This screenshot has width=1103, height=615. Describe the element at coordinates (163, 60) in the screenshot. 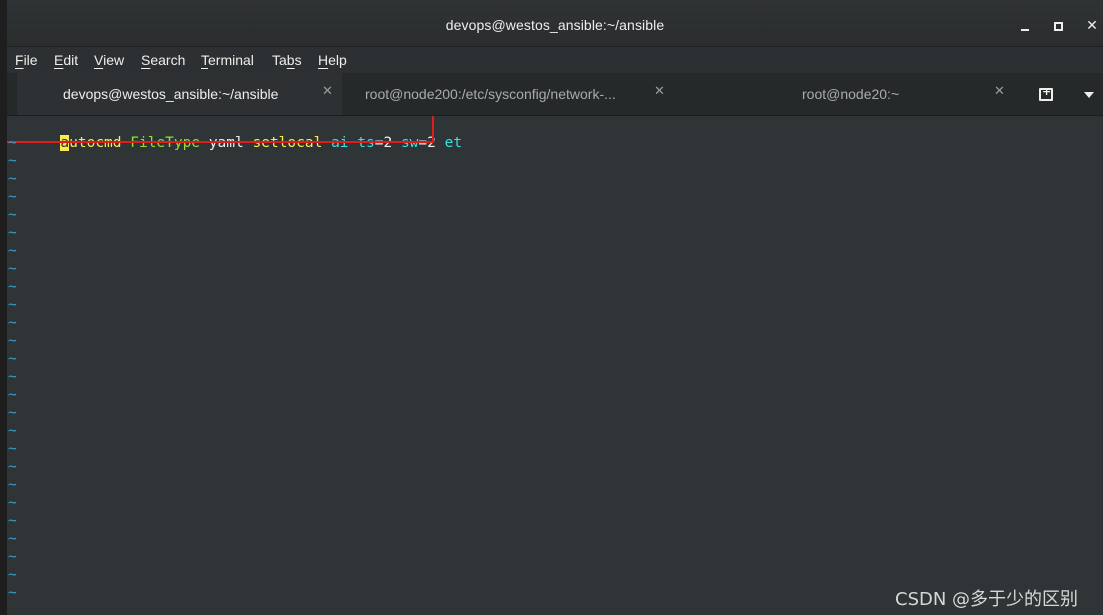

I see `menu-search: Search` at that location.